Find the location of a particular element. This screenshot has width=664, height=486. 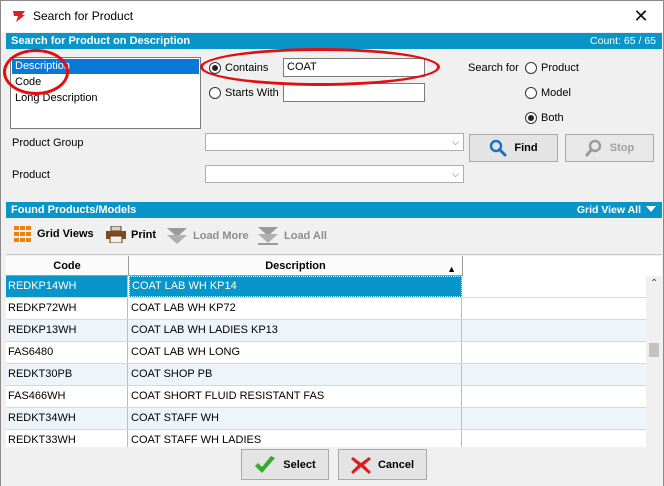

table-row: REDKP13WH COAT LAB WH LADIES KP13 is located at coordinates (326, 331).